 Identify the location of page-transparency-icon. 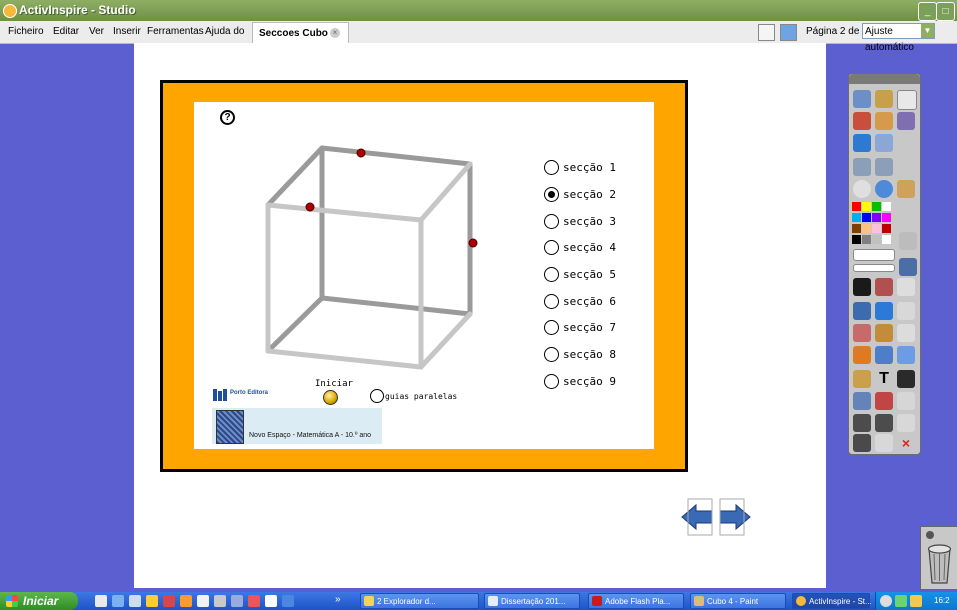
(908, 267).